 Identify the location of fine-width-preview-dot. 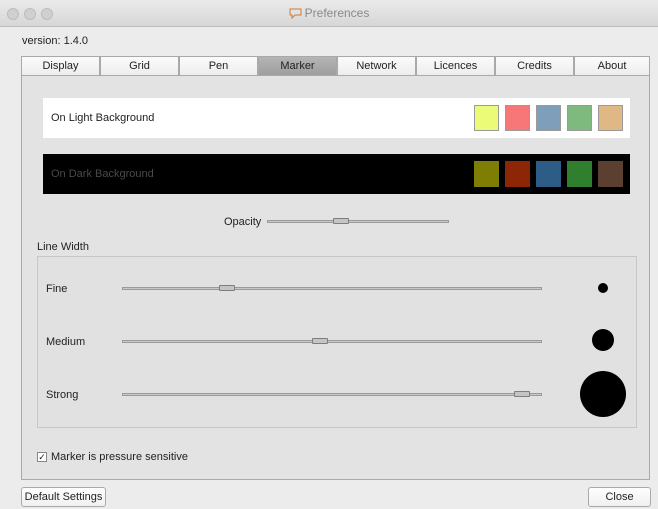
(603, 288).